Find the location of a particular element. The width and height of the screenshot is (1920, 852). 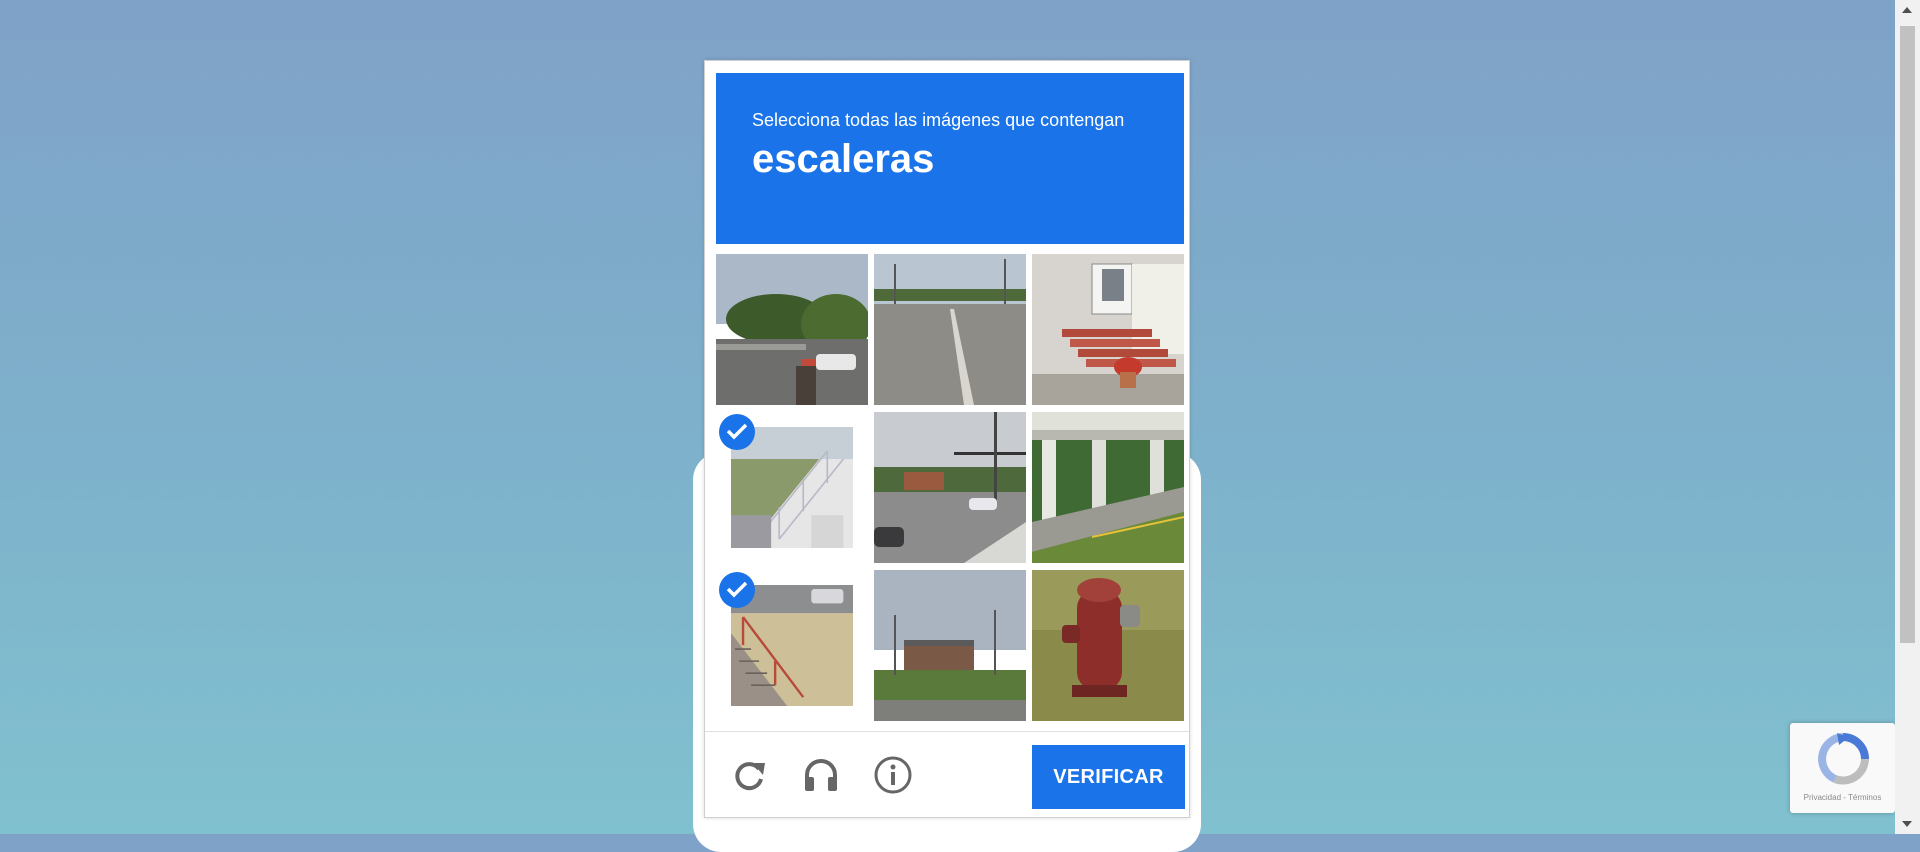

recaptcha-links: Privacidad - Términos is located at coordinates (1842, 797).